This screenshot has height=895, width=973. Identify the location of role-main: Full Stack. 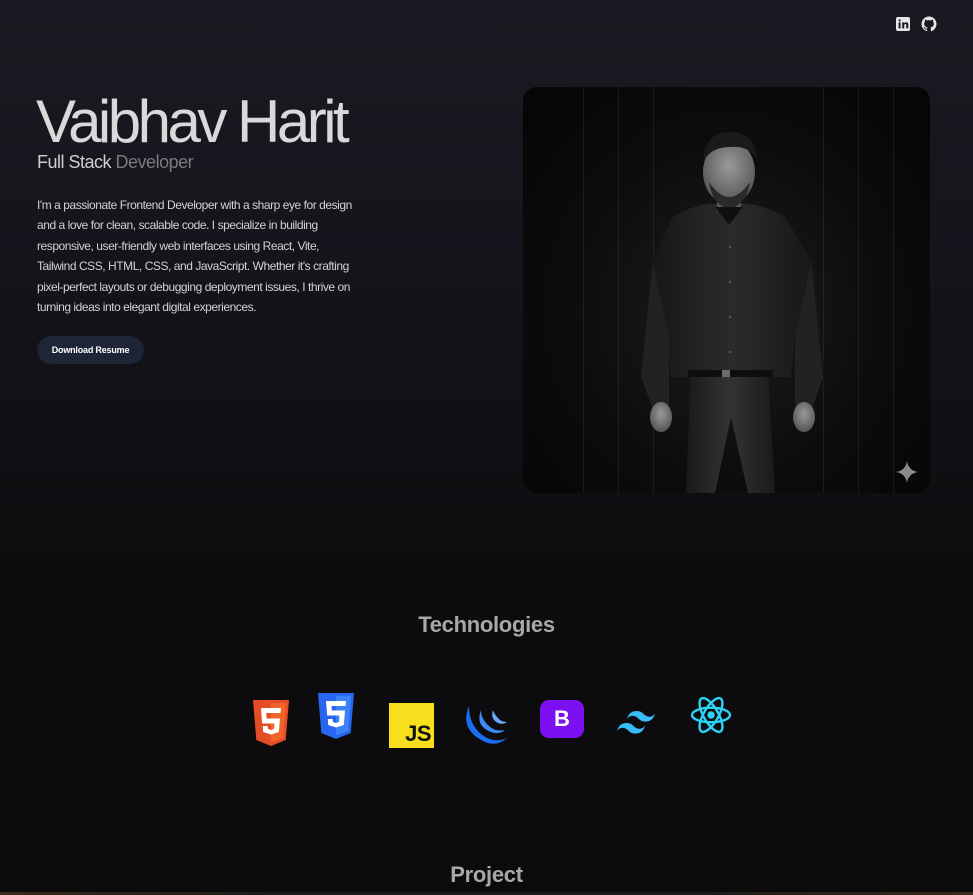
(74, 162).